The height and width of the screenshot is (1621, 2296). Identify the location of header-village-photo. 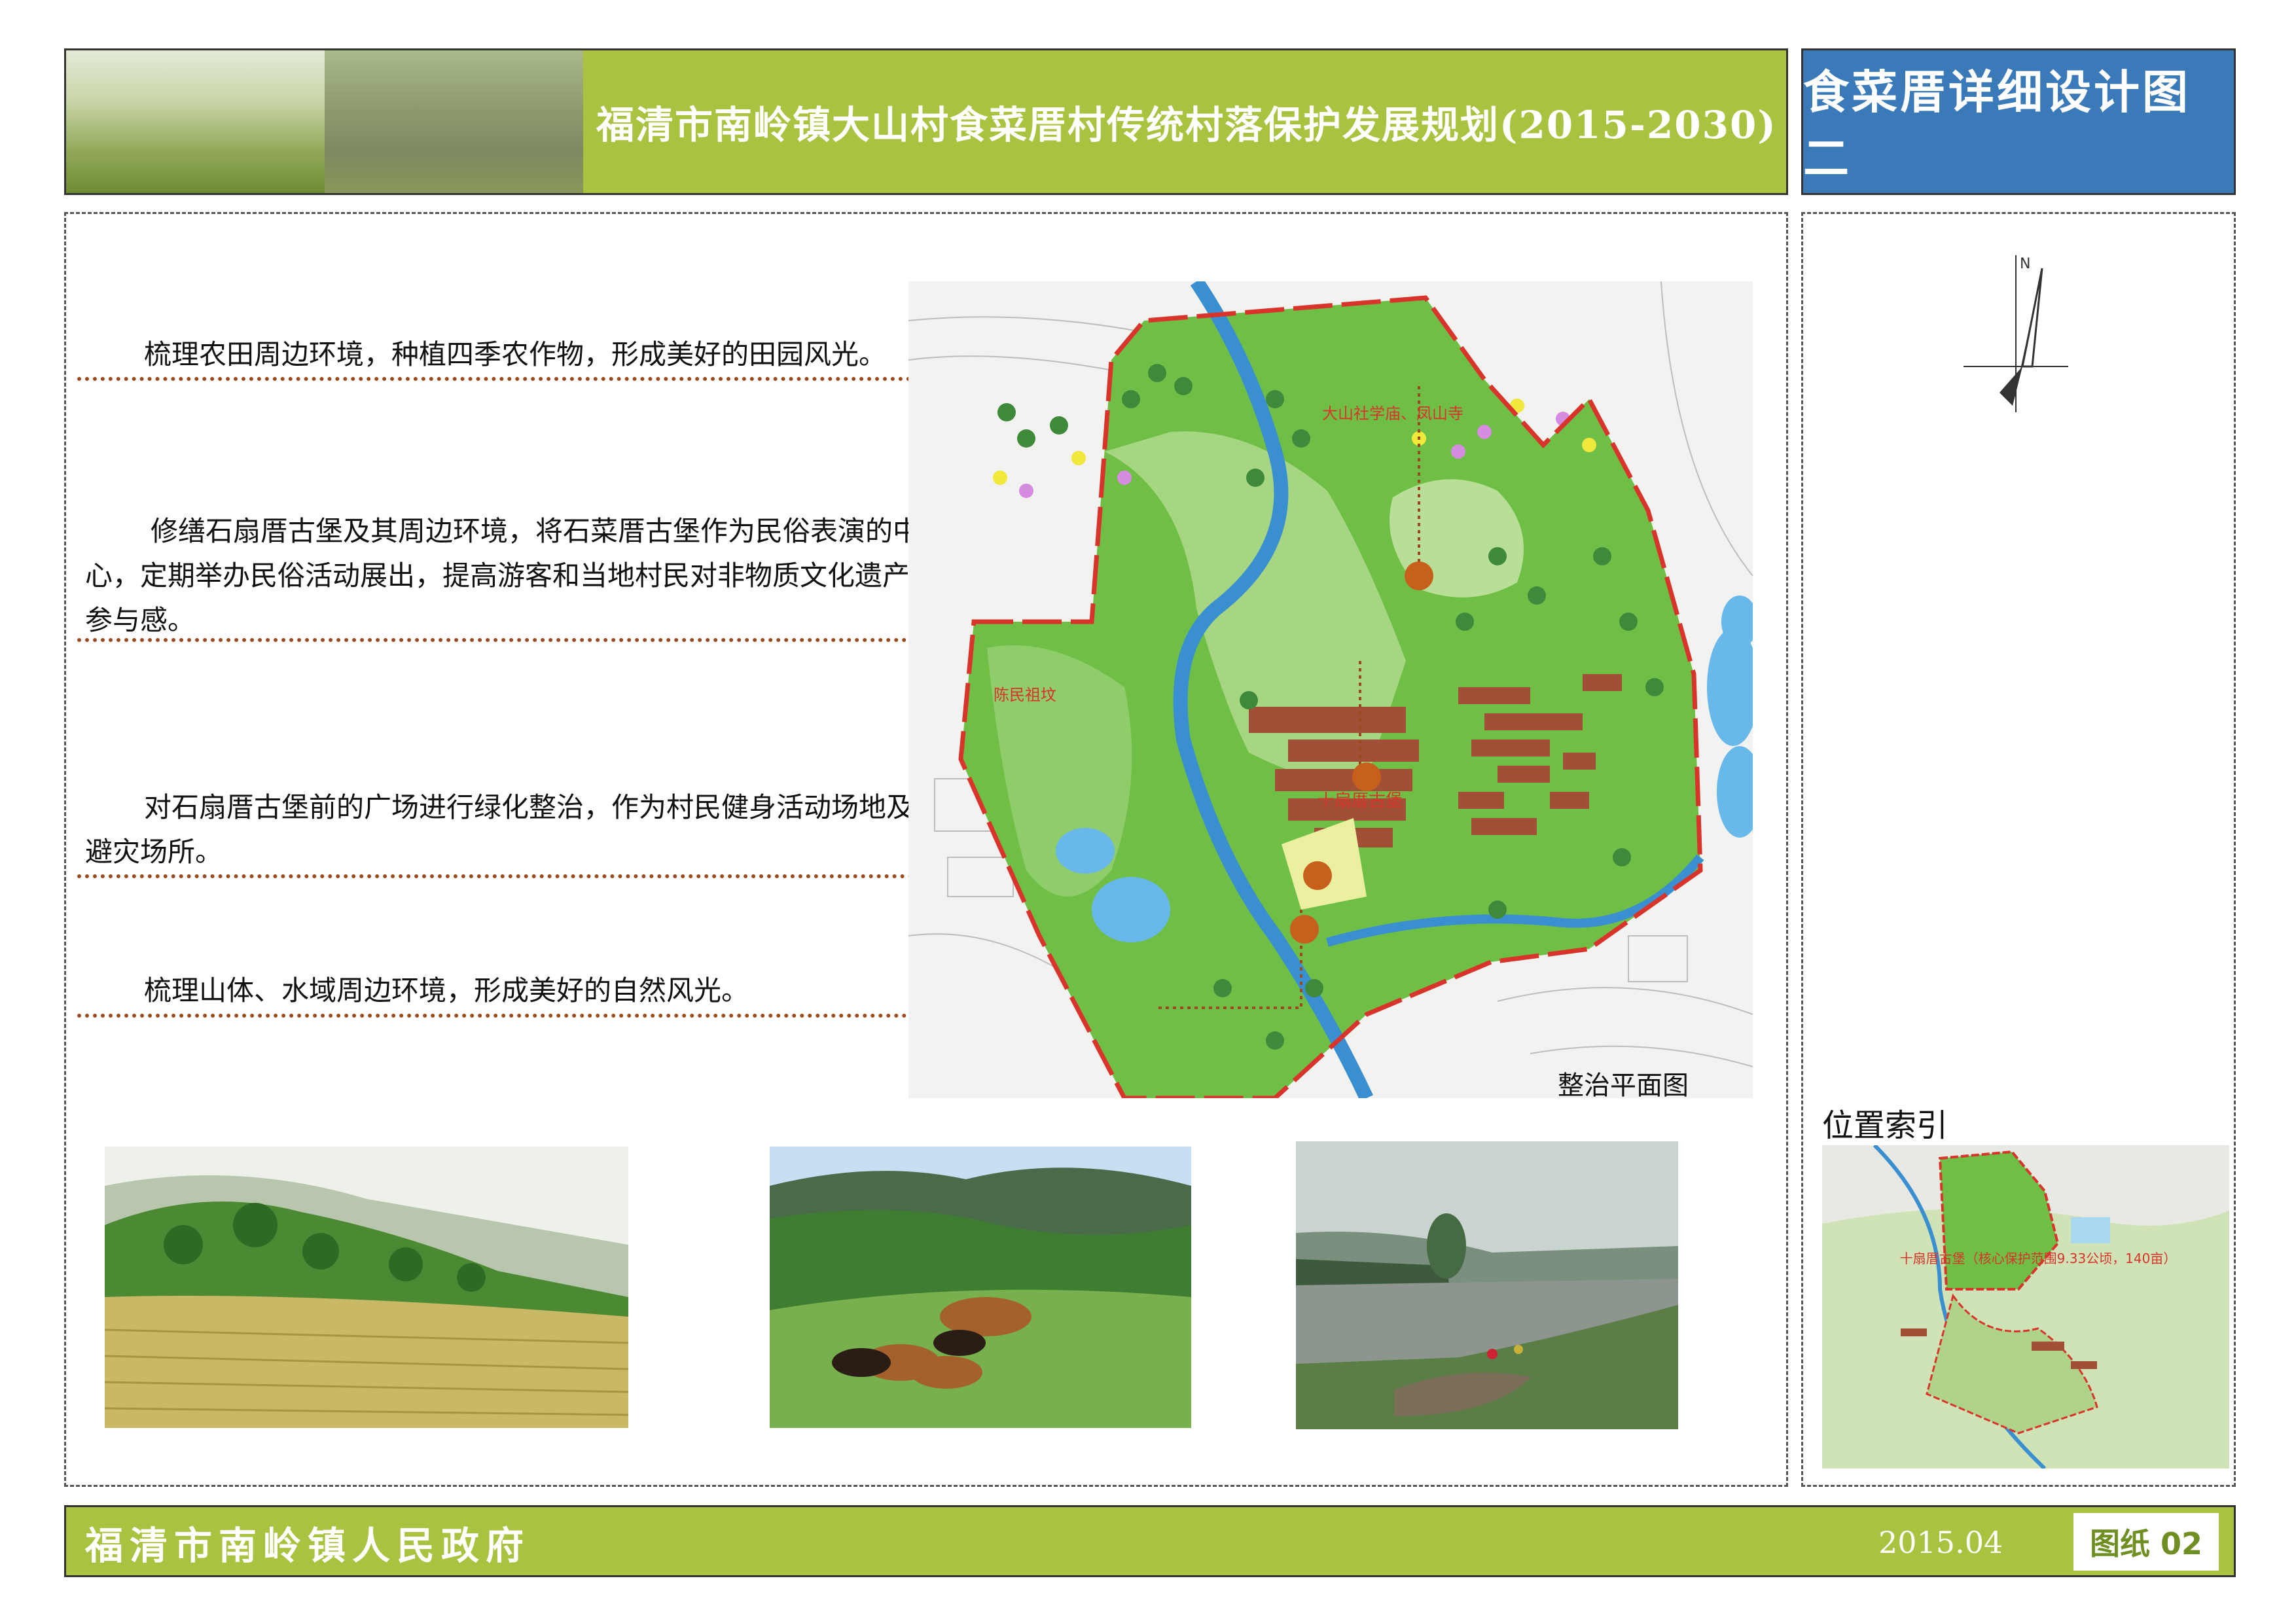
(454, 122).